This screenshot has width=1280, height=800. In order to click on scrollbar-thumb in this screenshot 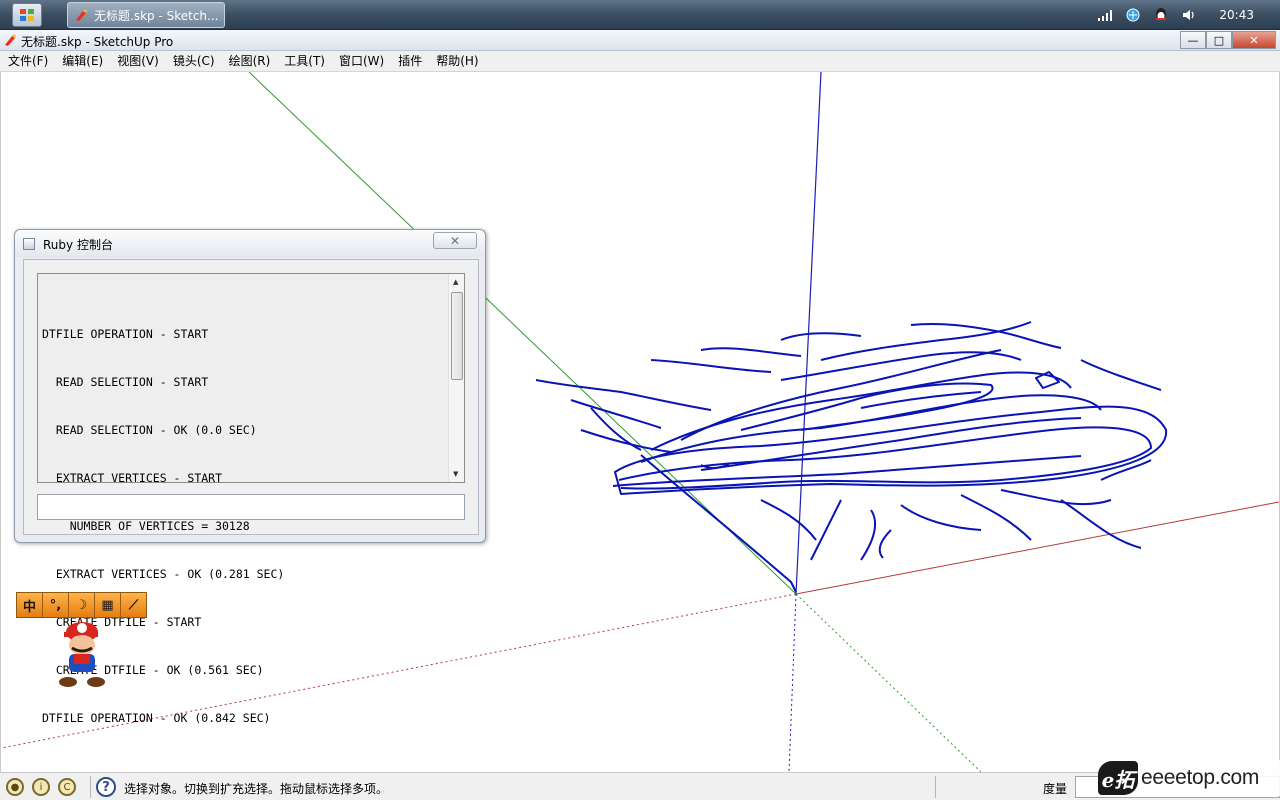, I will do `click(457, 336)`.